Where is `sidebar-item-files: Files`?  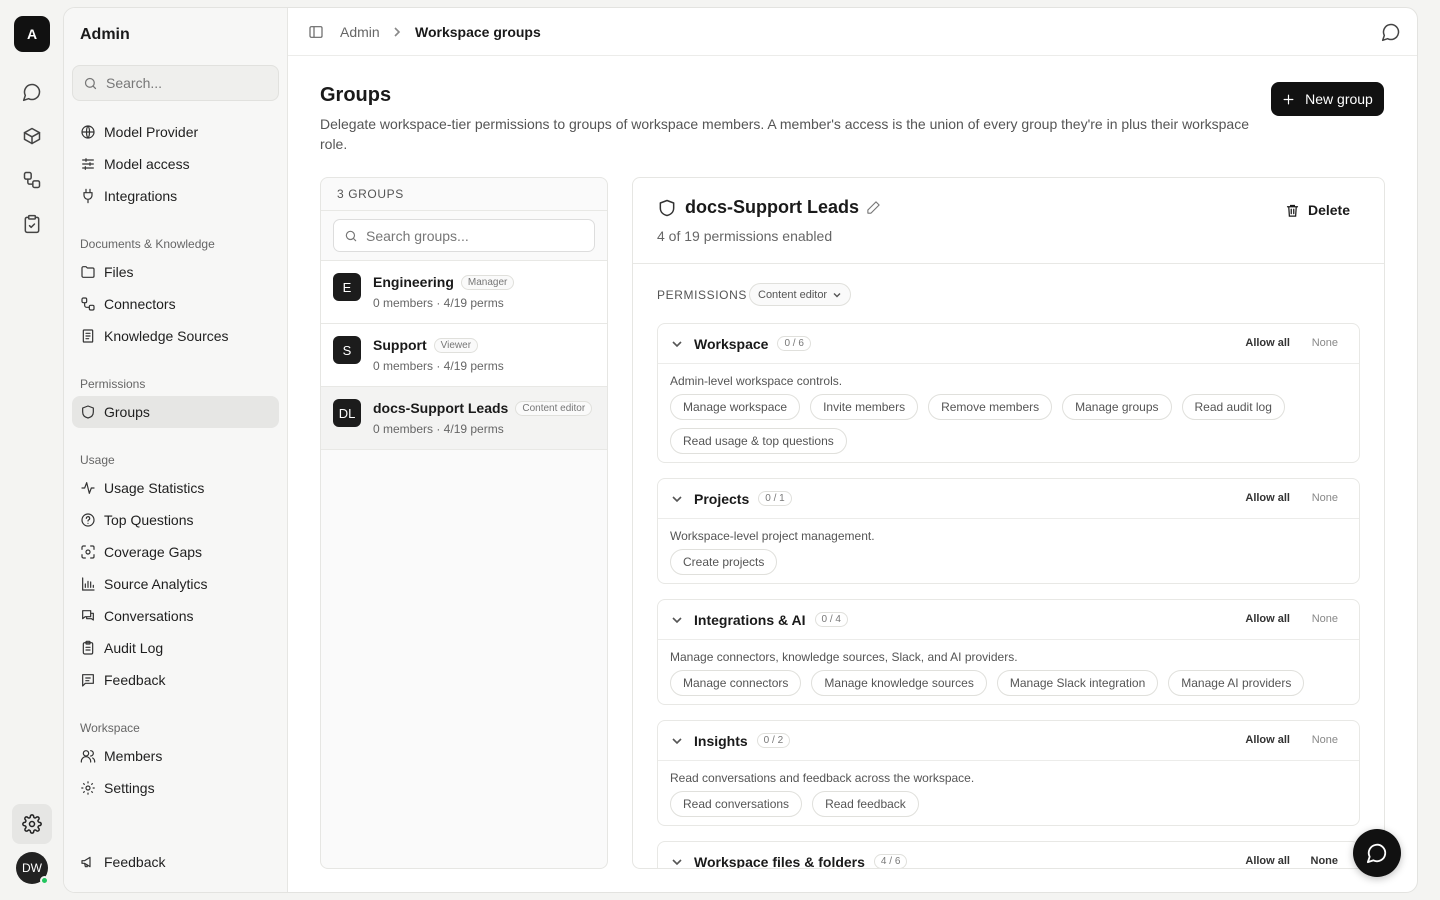
sidebar-item-files: Files is located at coordinates (175, 272).